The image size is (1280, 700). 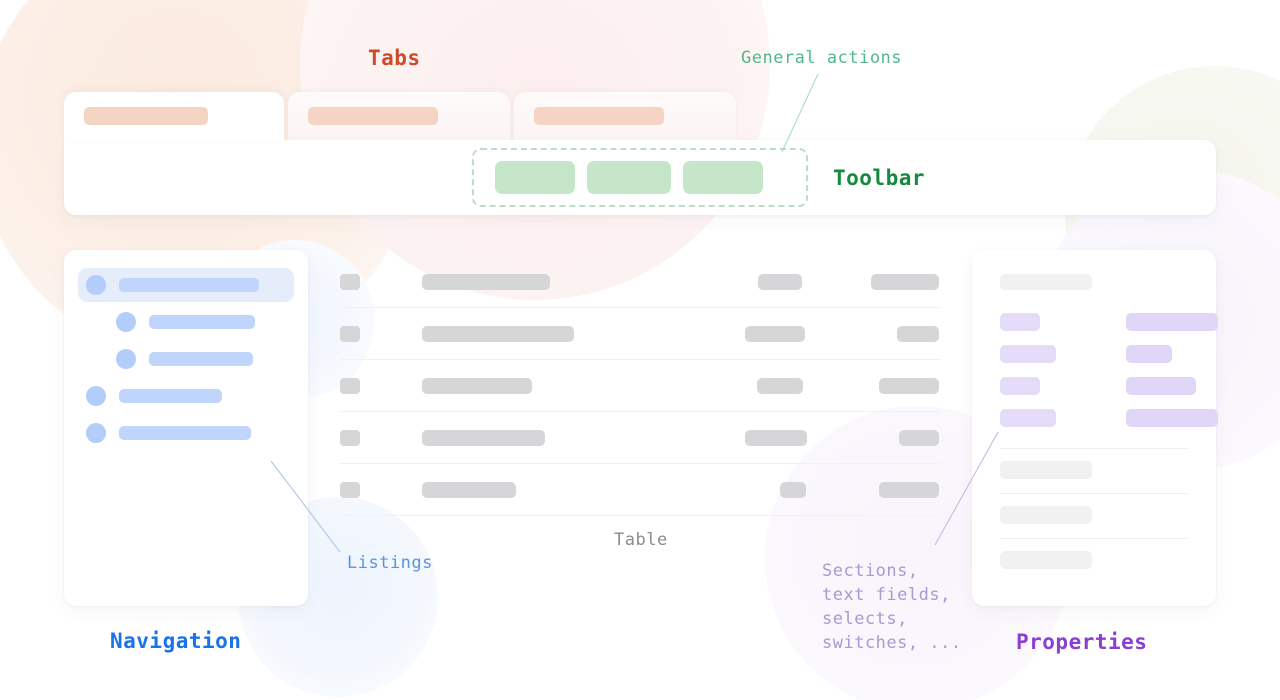 What do you see at coordinates (170, 396) in the screenshot?
I see `nav-item-4-label-placeholder` at bounding box center [170, 396].